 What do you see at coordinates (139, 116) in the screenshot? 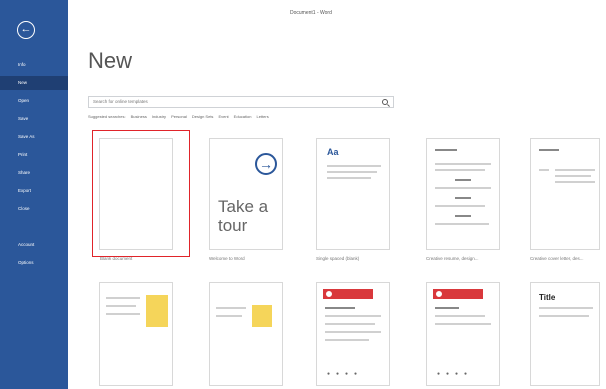
I see `suggested-link-business: Business` at bounding box center [139, 116].